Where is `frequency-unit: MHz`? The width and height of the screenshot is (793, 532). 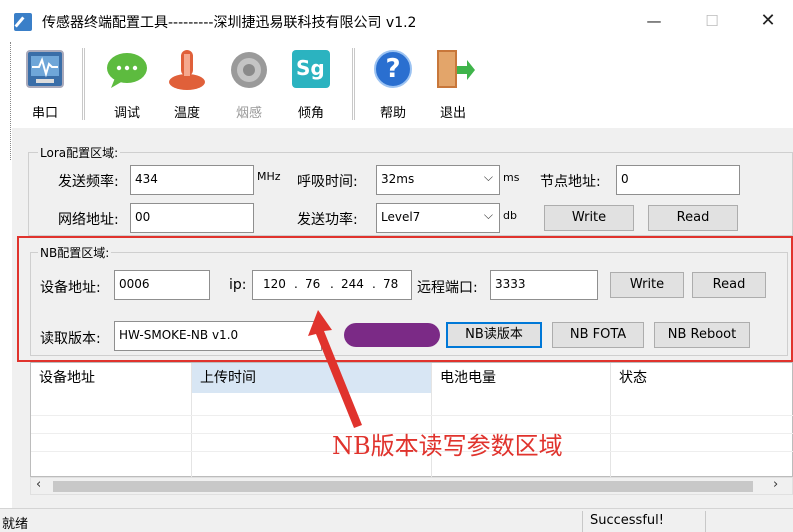
frequency-unit: MHz is located at coordinates (269, 176).